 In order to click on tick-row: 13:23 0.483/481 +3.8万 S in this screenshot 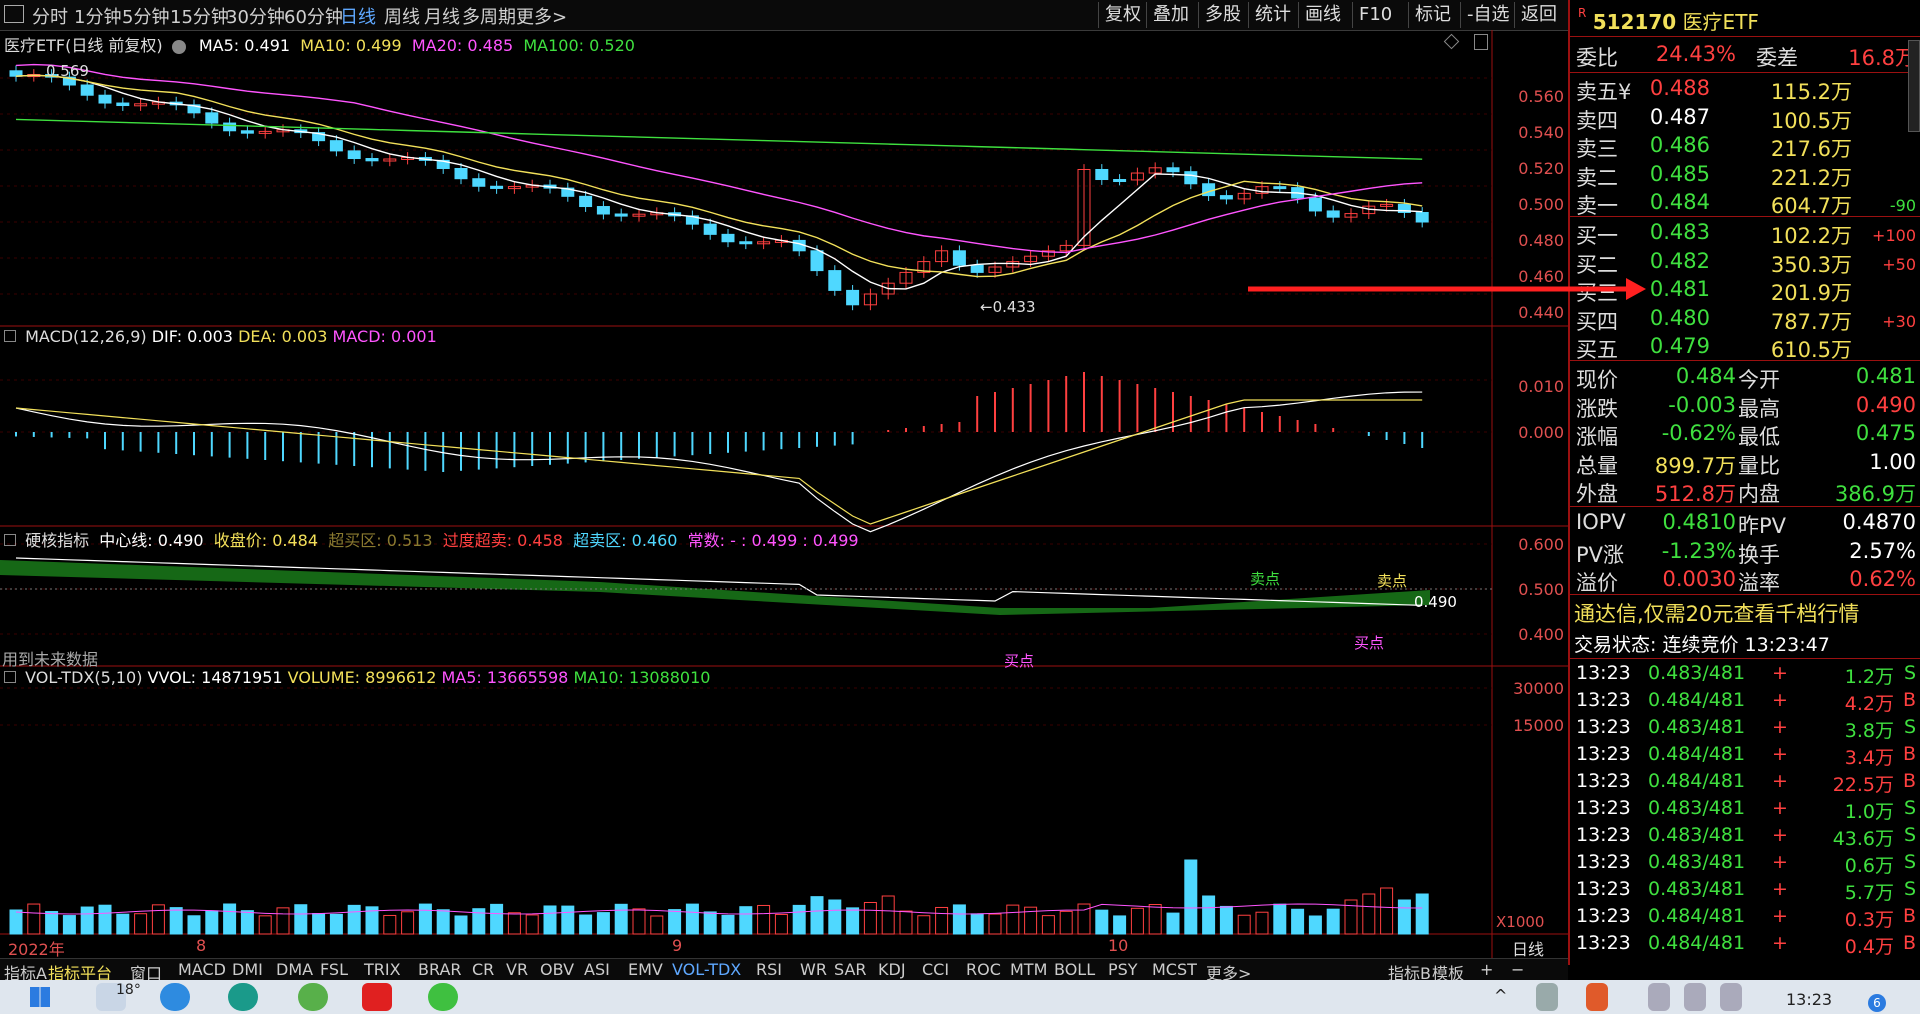, I will do `click(1746, 730)`.